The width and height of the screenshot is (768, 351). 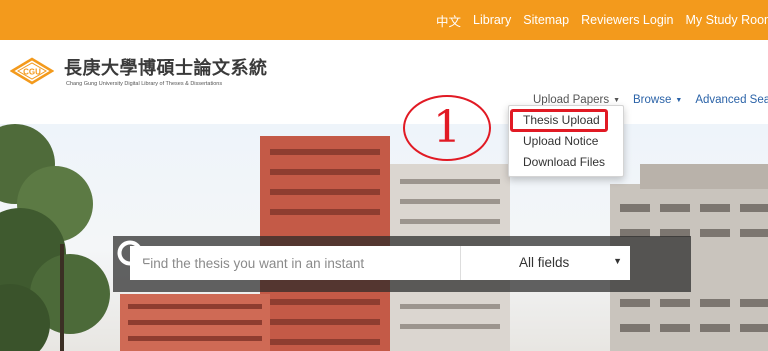 What do you see at coordinates (447, 127) in the screenshot?
I see `step-number: 1` at bounding box center [447, 127].